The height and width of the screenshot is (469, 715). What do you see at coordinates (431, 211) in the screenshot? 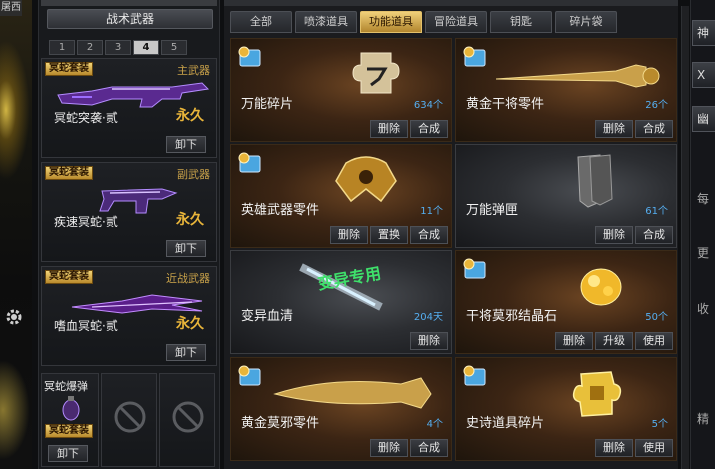
I see `item-count: 11个` at bounding box center [431, 211].